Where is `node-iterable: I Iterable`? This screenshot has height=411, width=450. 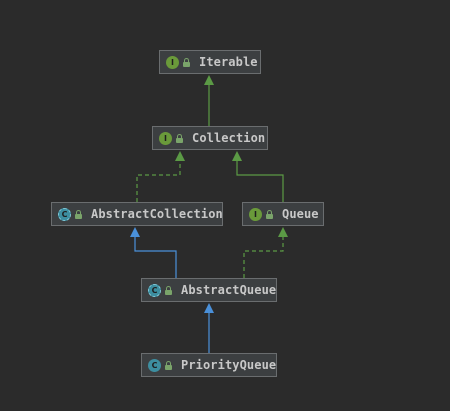
node-iterable: I Iterable is located at coordinates (210, 62).